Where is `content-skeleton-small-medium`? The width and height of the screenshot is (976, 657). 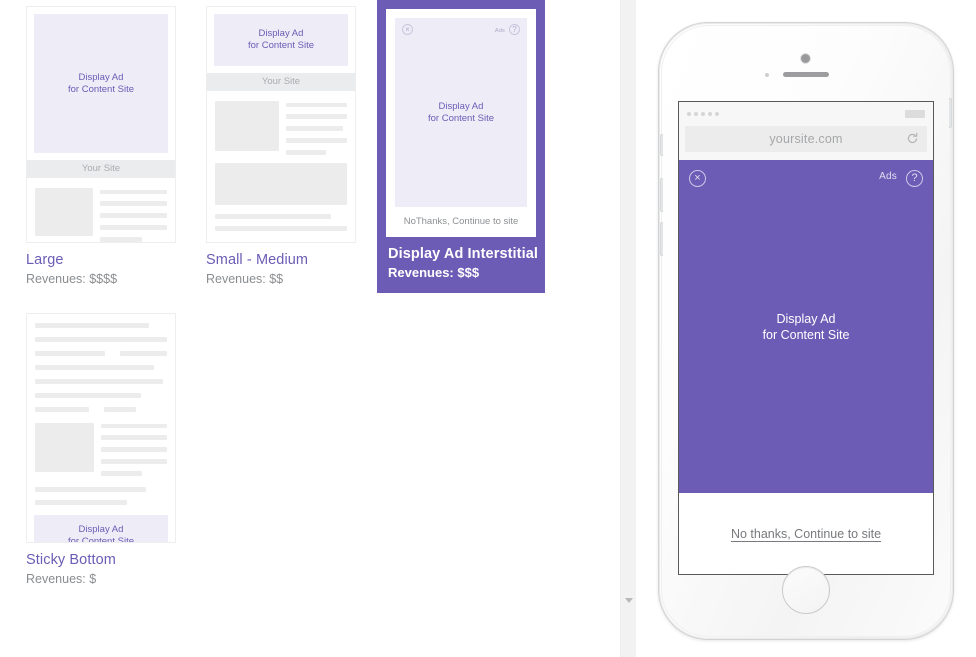
content-skeleton-small-medium is located at coordinates (281, 161).